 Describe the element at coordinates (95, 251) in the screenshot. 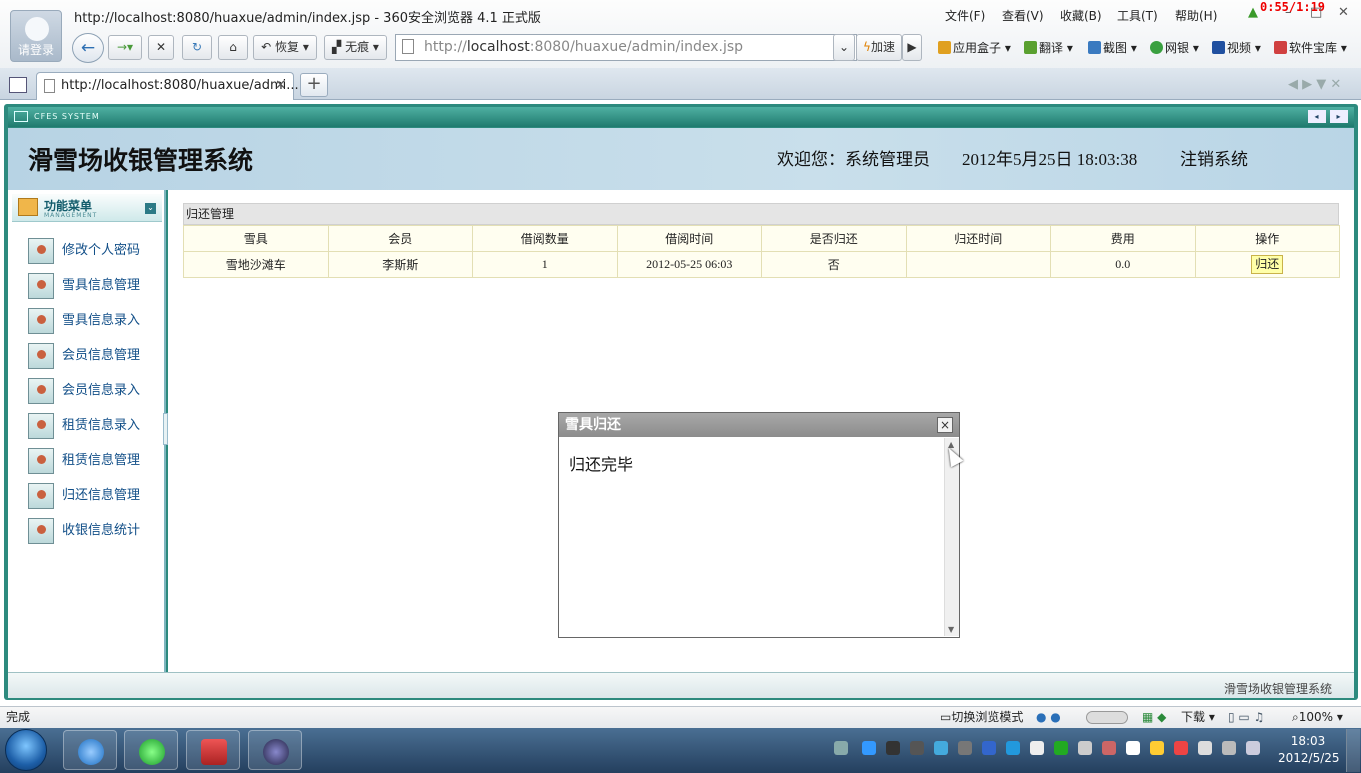

I see `sidebar-item-change-password: 修改个人密码` at that location.